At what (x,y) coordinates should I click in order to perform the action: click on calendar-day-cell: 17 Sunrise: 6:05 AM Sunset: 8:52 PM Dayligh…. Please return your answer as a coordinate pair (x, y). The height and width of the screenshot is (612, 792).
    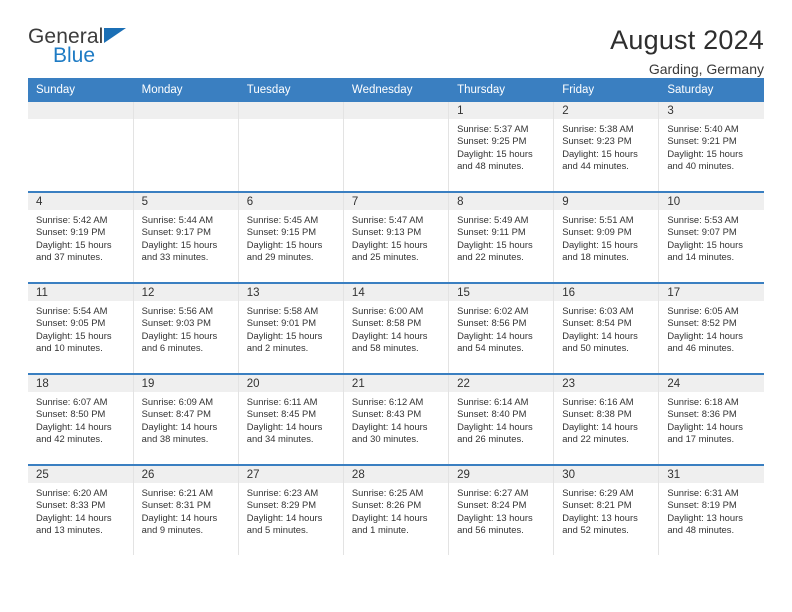
    Looking at the image, I should click on (711, 328).